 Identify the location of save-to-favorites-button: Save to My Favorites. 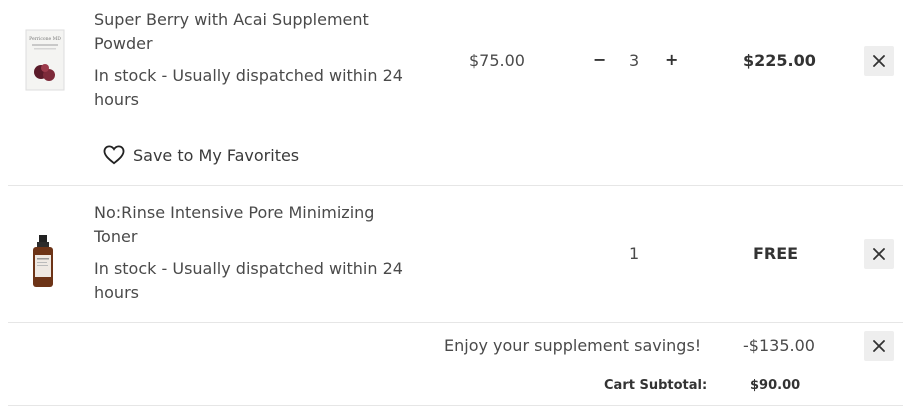
(201, 155).